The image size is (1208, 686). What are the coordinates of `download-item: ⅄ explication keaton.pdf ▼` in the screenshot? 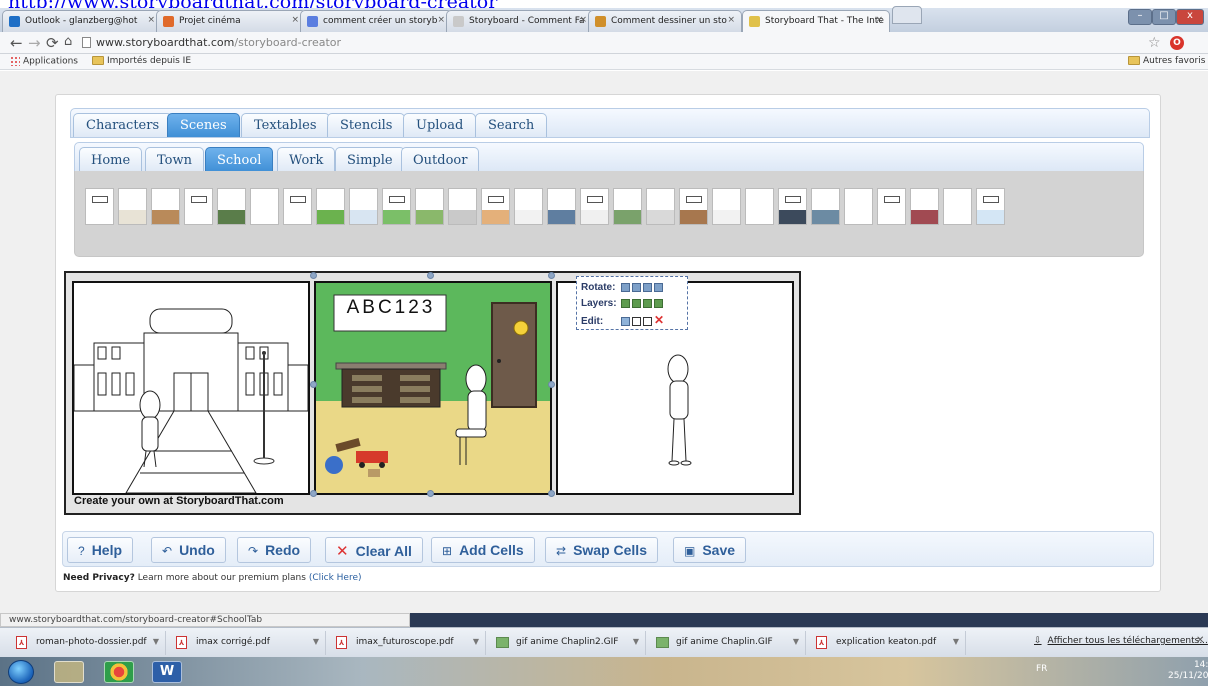 It's located at (886, 643).